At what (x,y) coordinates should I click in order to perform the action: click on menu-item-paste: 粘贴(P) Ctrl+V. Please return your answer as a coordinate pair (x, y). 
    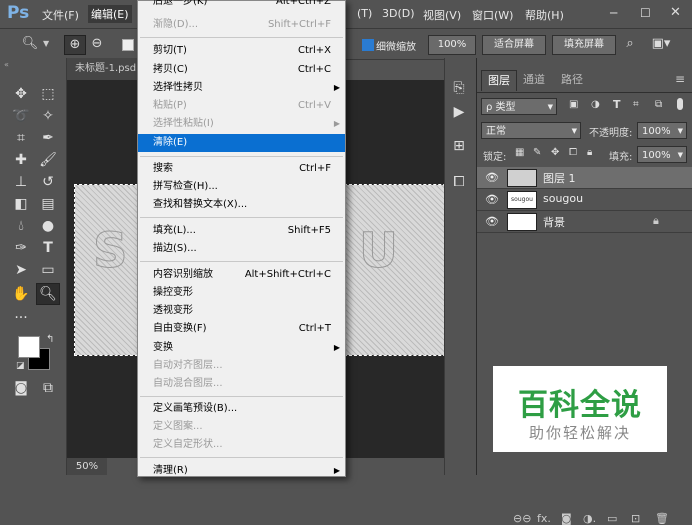
    Looking at the image, I should click on (241, 106).